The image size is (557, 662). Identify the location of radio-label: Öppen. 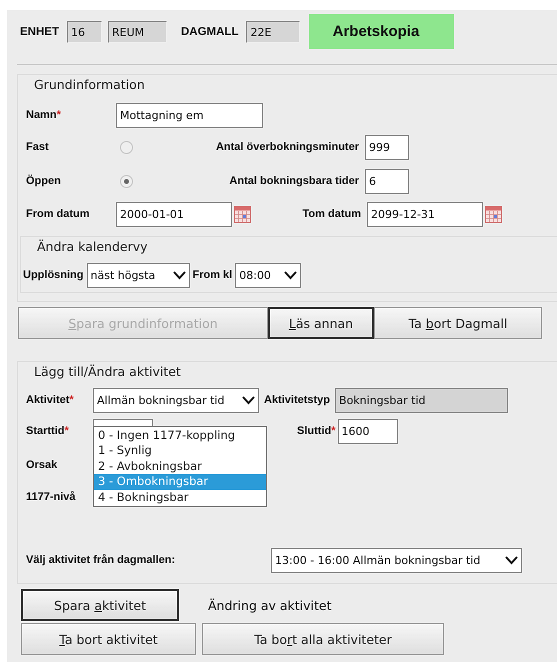
(44, 181).